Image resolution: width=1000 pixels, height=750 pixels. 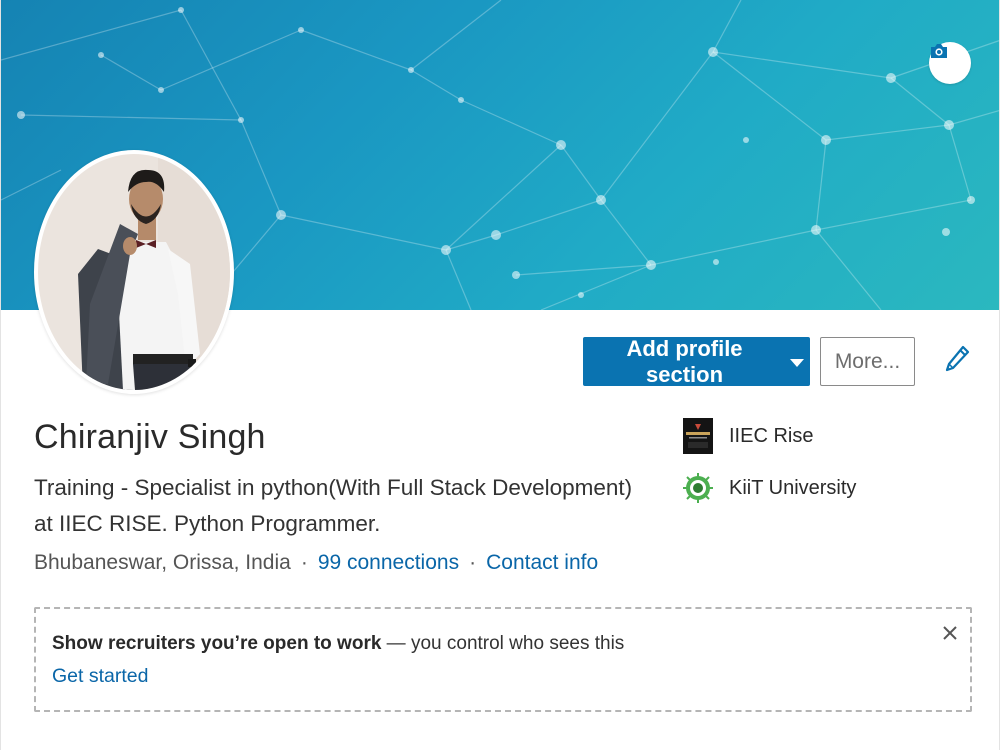 What do you see at coordinates (162, 562) in the screenshot?
I see `profile-location: Bhubaneswar, Orissa, India` at bounding box center [162, 562].